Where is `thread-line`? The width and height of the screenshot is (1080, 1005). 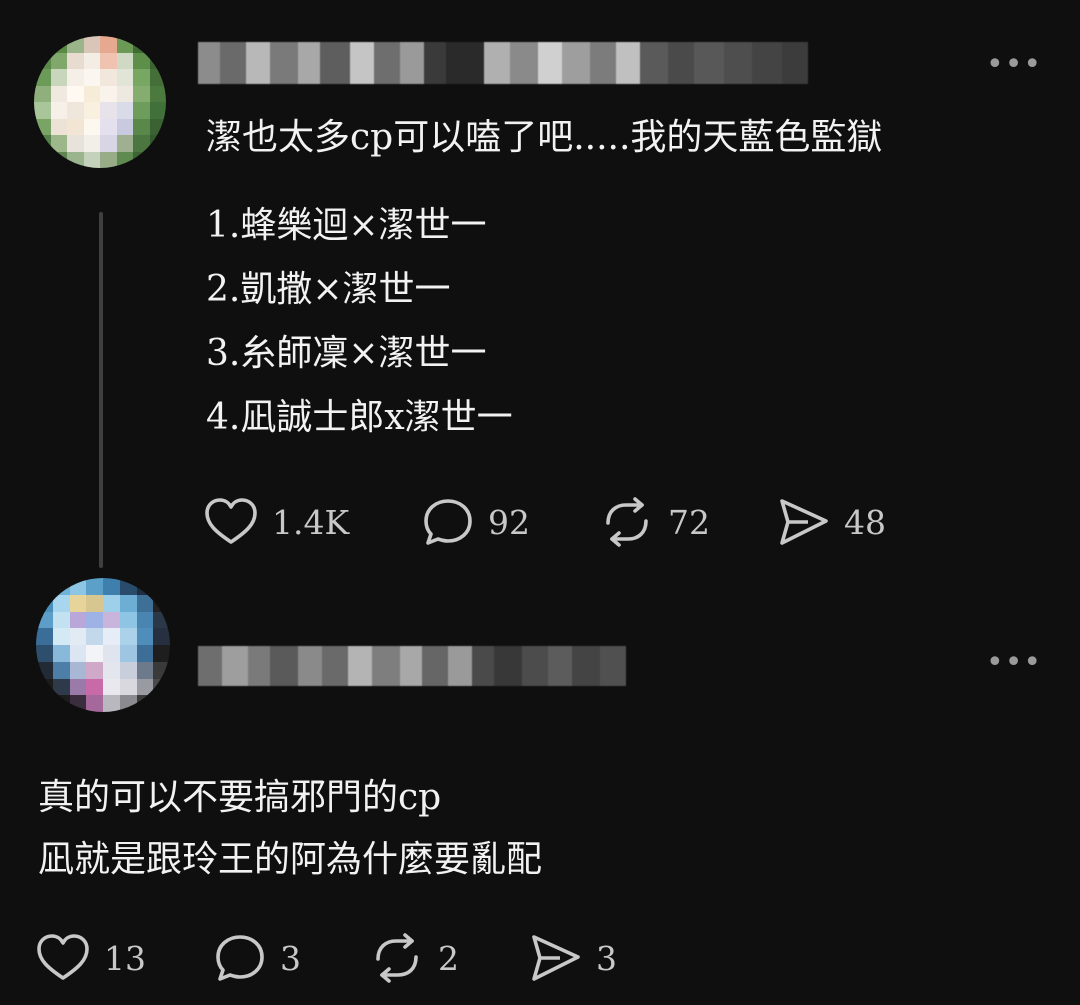
thread-line is located at coordinates (101, 390).